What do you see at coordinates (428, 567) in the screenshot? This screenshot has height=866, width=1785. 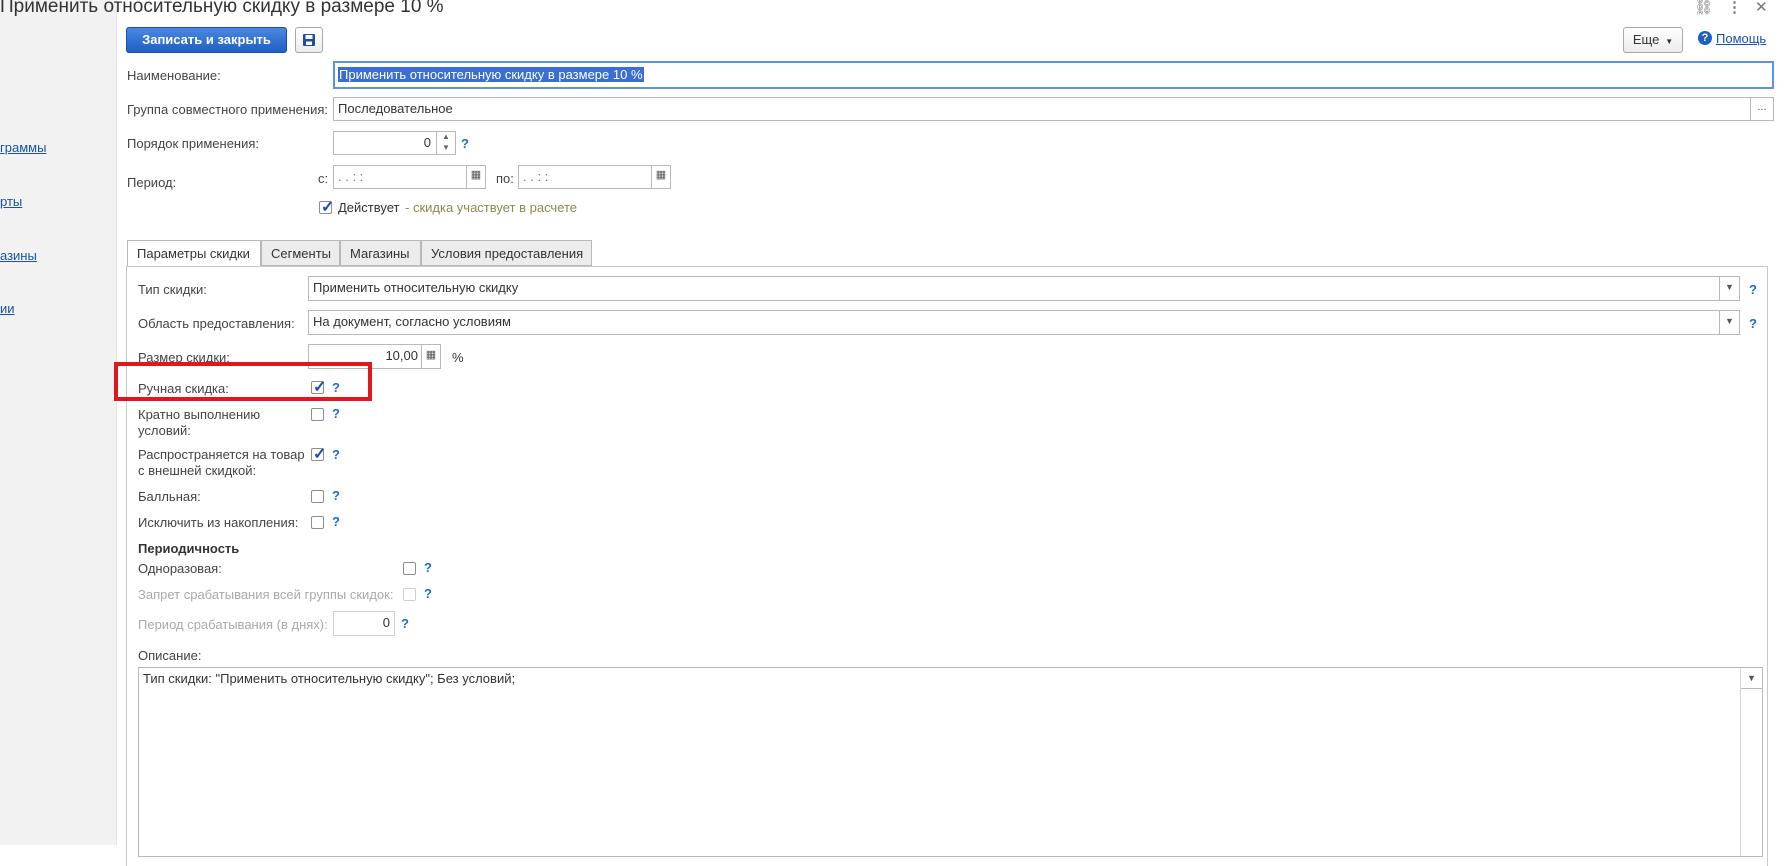 I see `onetime-help-icon: ?` at bounding box center [428, 567].